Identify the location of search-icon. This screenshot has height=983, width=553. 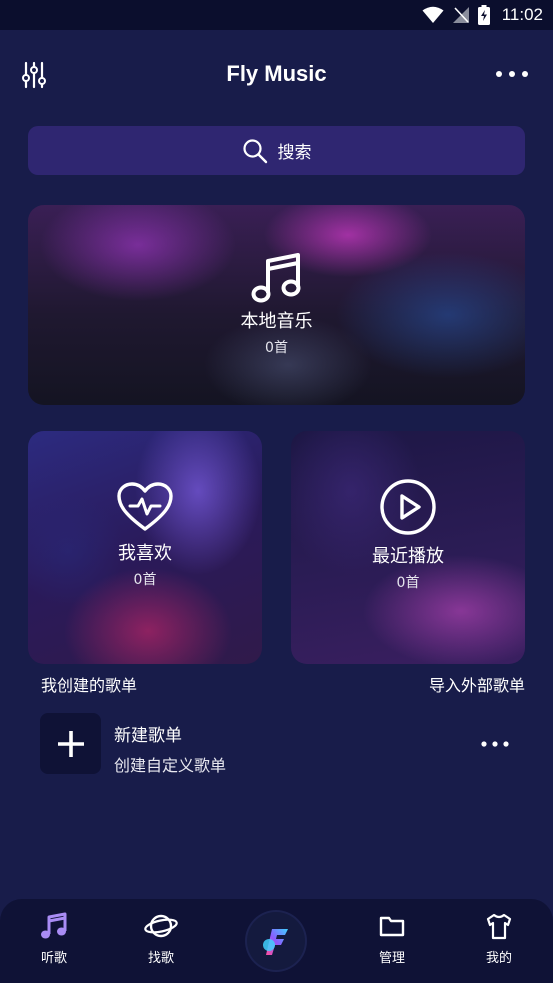
(254, 150).